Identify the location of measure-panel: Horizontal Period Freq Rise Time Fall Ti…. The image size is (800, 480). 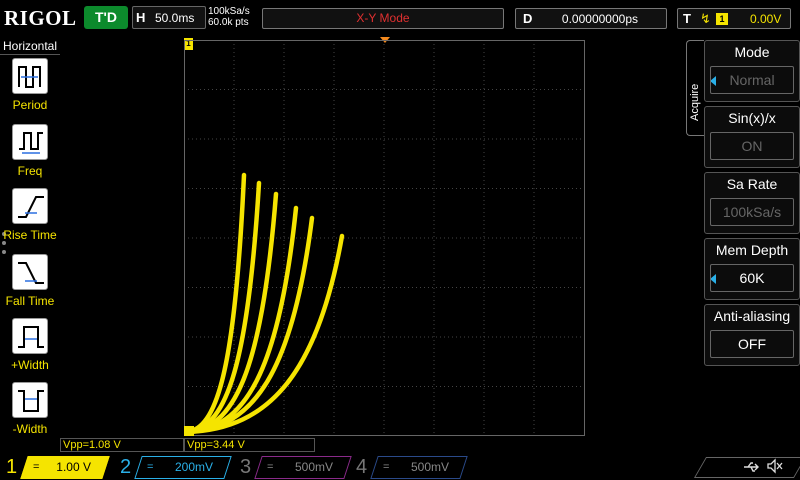
(30, 238).